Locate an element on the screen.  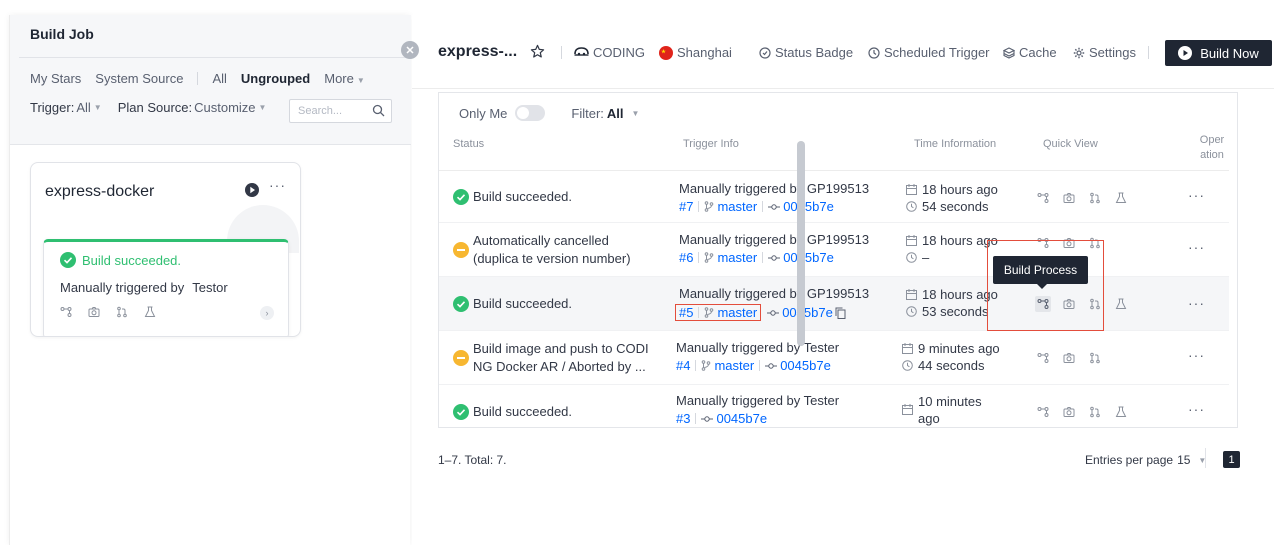
search-icon is located at coordinates (378, 110).